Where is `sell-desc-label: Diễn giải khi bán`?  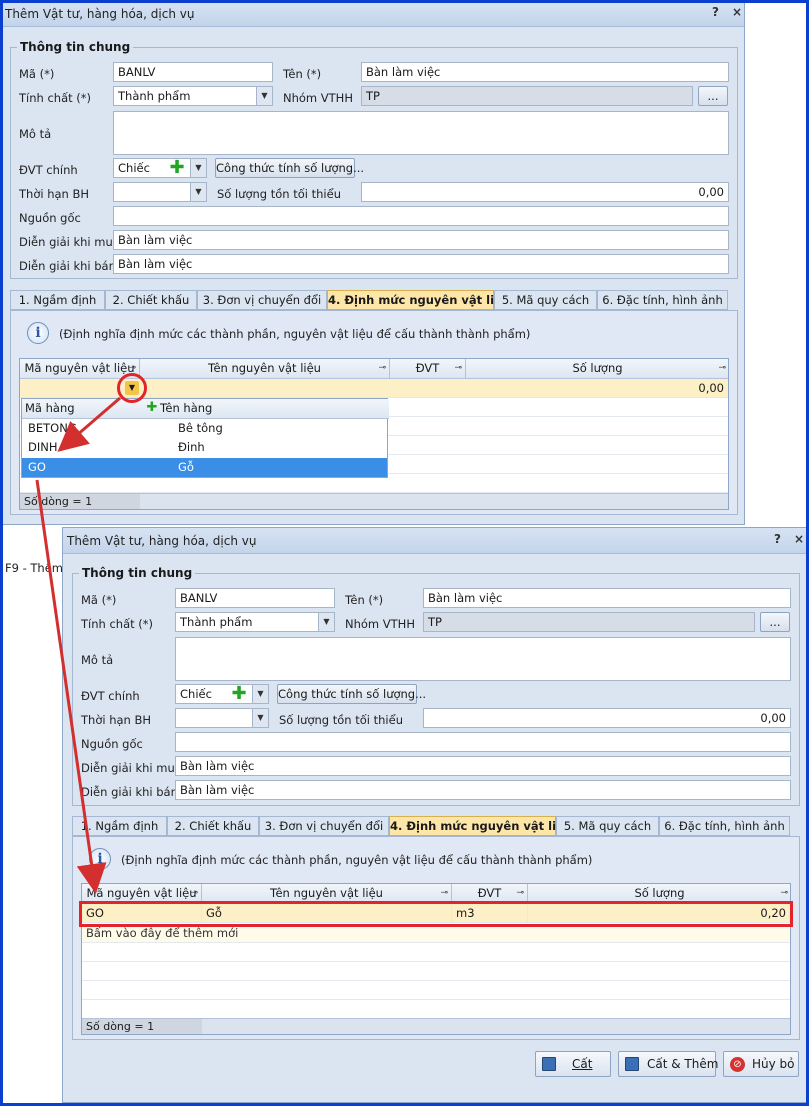
sell-desc-label: Diễn giải khi bán is located at coordinates (67, 266).